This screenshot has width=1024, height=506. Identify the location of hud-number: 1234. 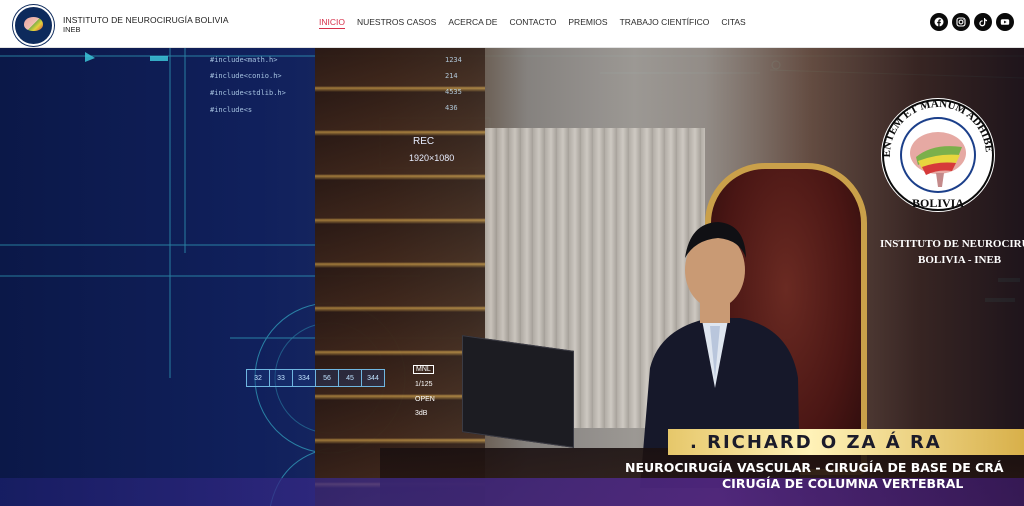
(453, 60).